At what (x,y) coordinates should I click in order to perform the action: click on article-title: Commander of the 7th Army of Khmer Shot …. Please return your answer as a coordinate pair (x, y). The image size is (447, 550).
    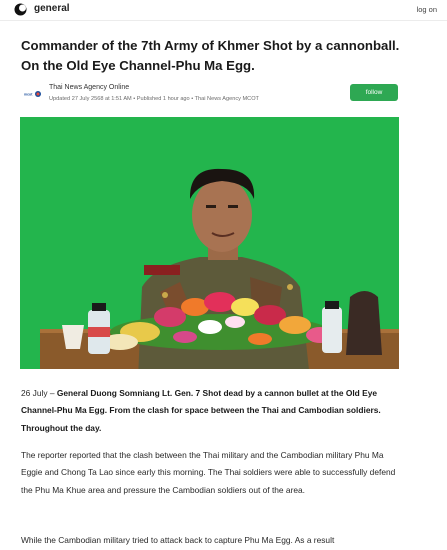
    Looking at the image, I should click on (210, 55).